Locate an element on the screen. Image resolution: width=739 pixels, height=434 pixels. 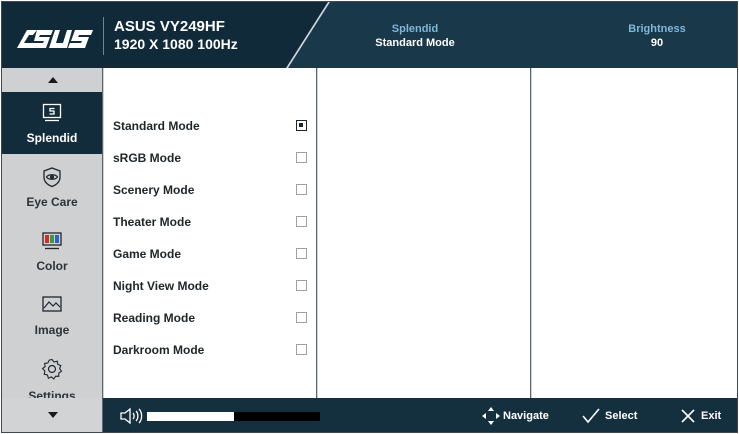
sidebar: Splendid Eye Care Color Image Settings is located at coordinates (52, 235).